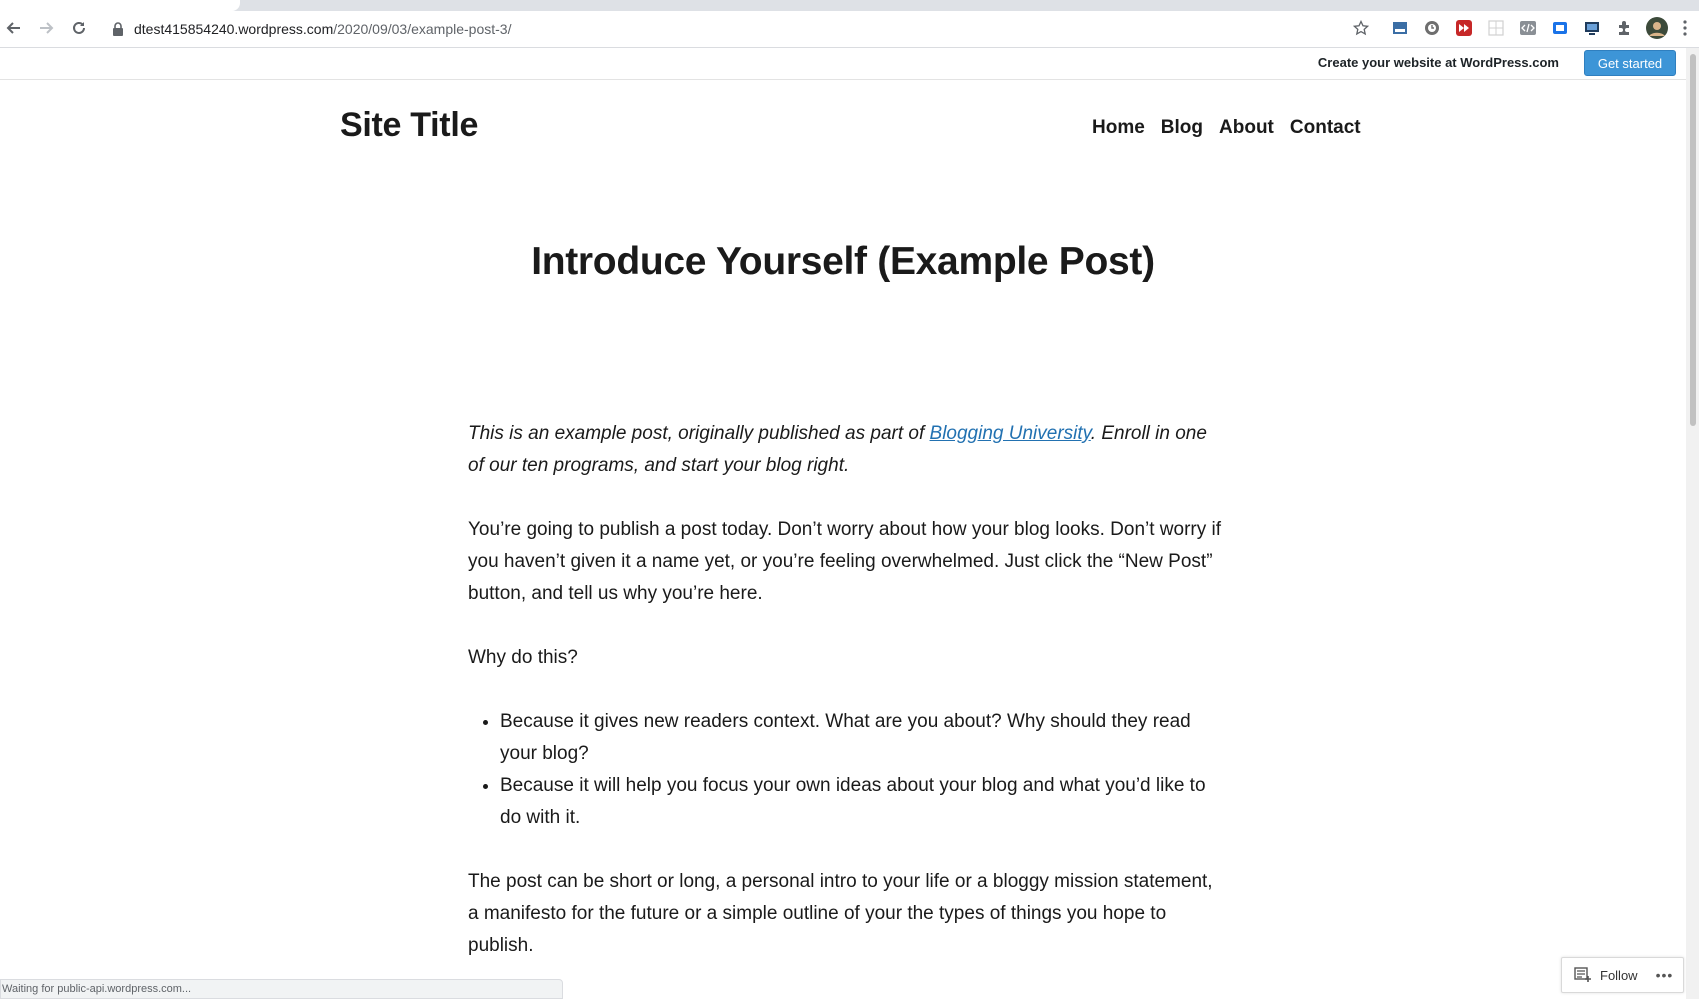  I want to click on back-button, so click(14, 28).